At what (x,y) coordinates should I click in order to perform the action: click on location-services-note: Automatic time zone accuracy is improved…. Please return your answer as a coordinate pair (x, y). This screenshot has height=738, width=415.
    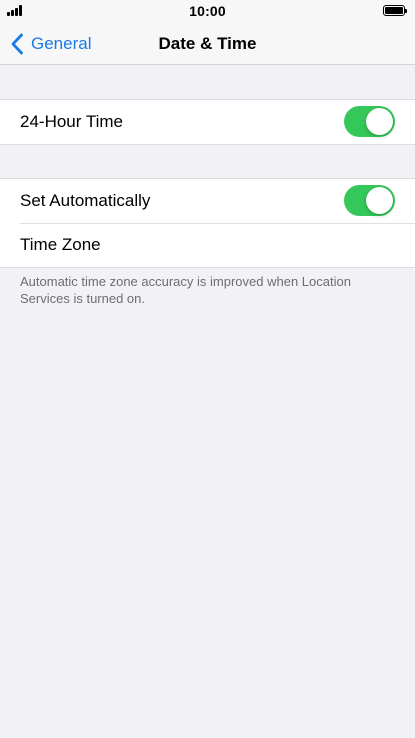
    Looking at the image, I should click on (185, 290).